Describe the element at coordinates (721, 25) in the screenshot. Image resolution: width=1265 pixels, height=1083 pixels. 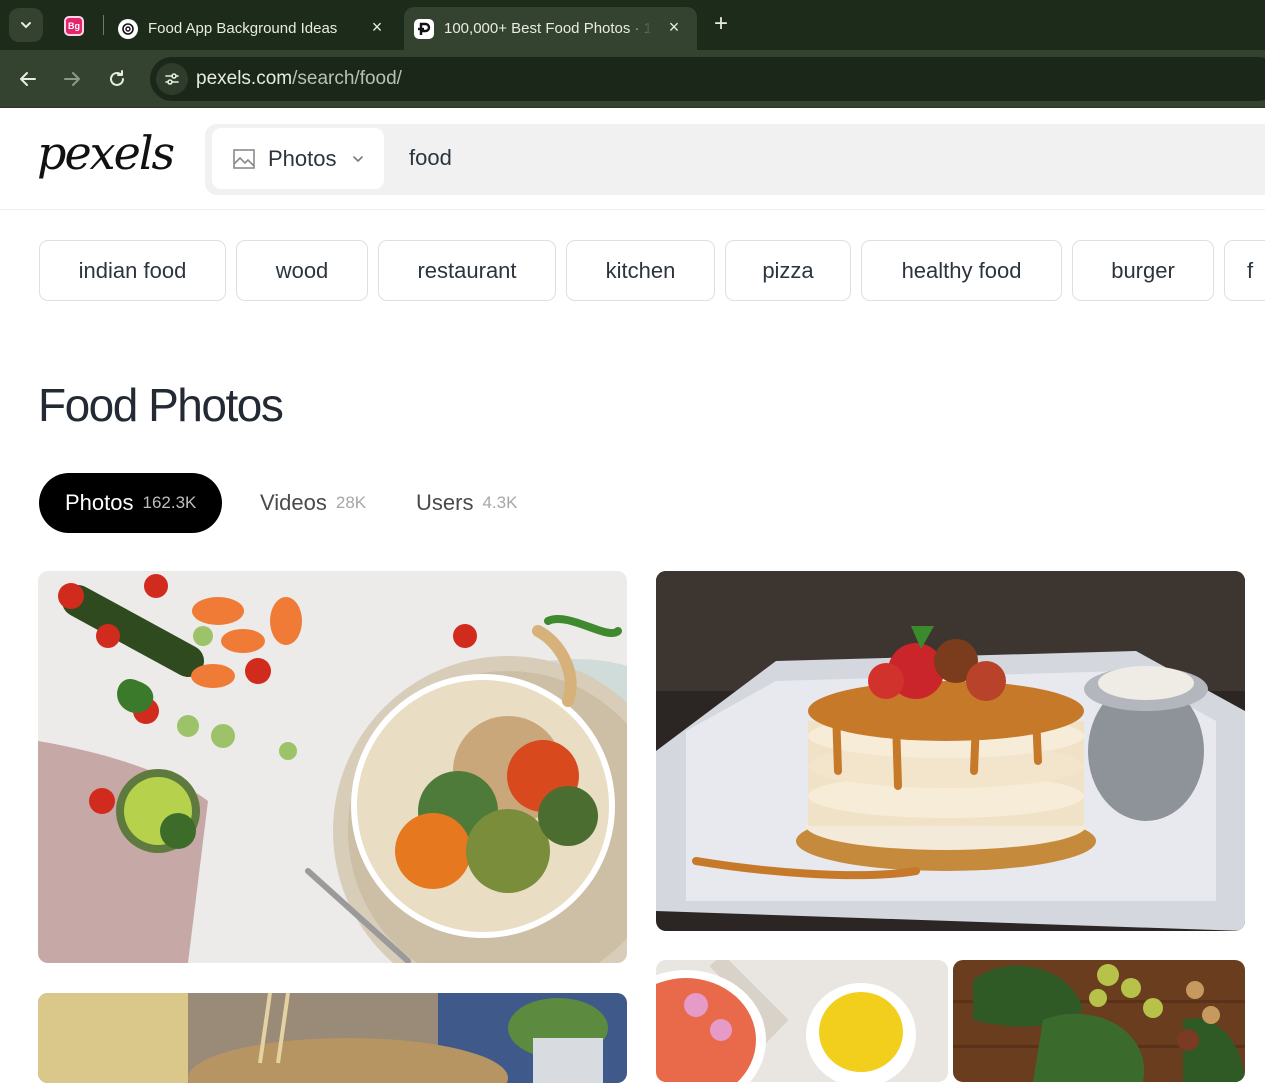
I see `new-tab-plus-icon: +` at that location.